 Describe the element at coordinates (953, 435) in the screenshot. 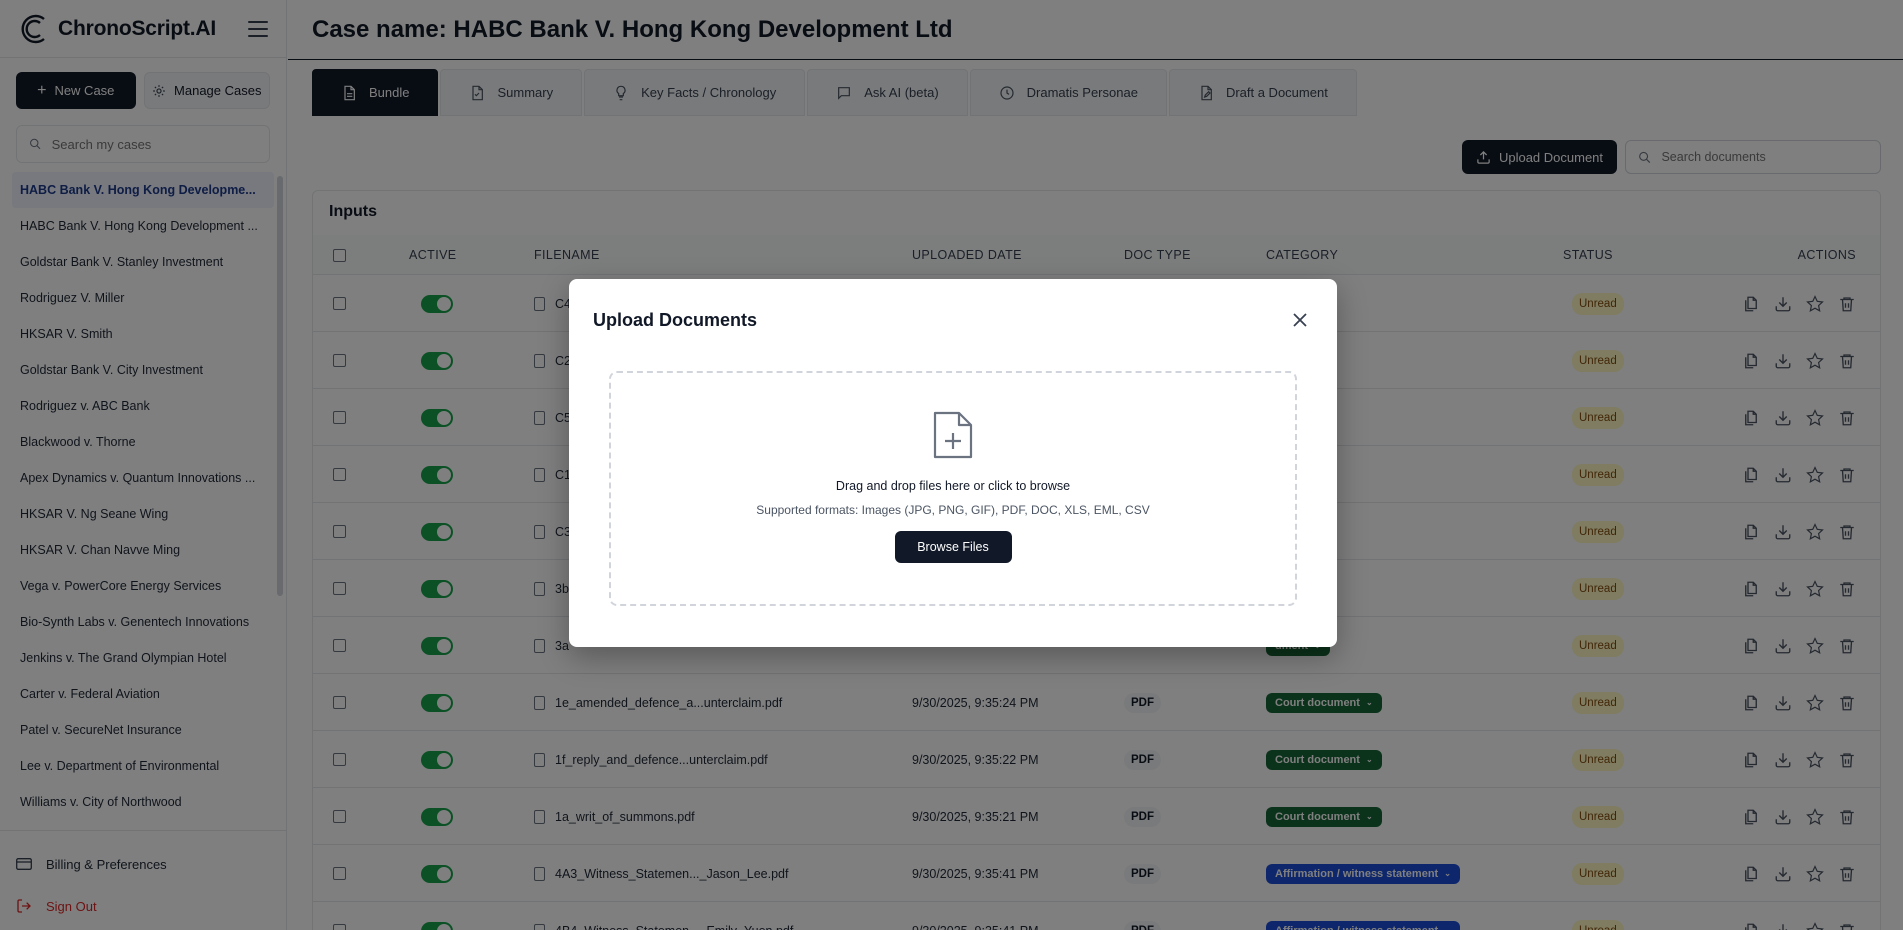

I see `file-plus-icon` at that location.